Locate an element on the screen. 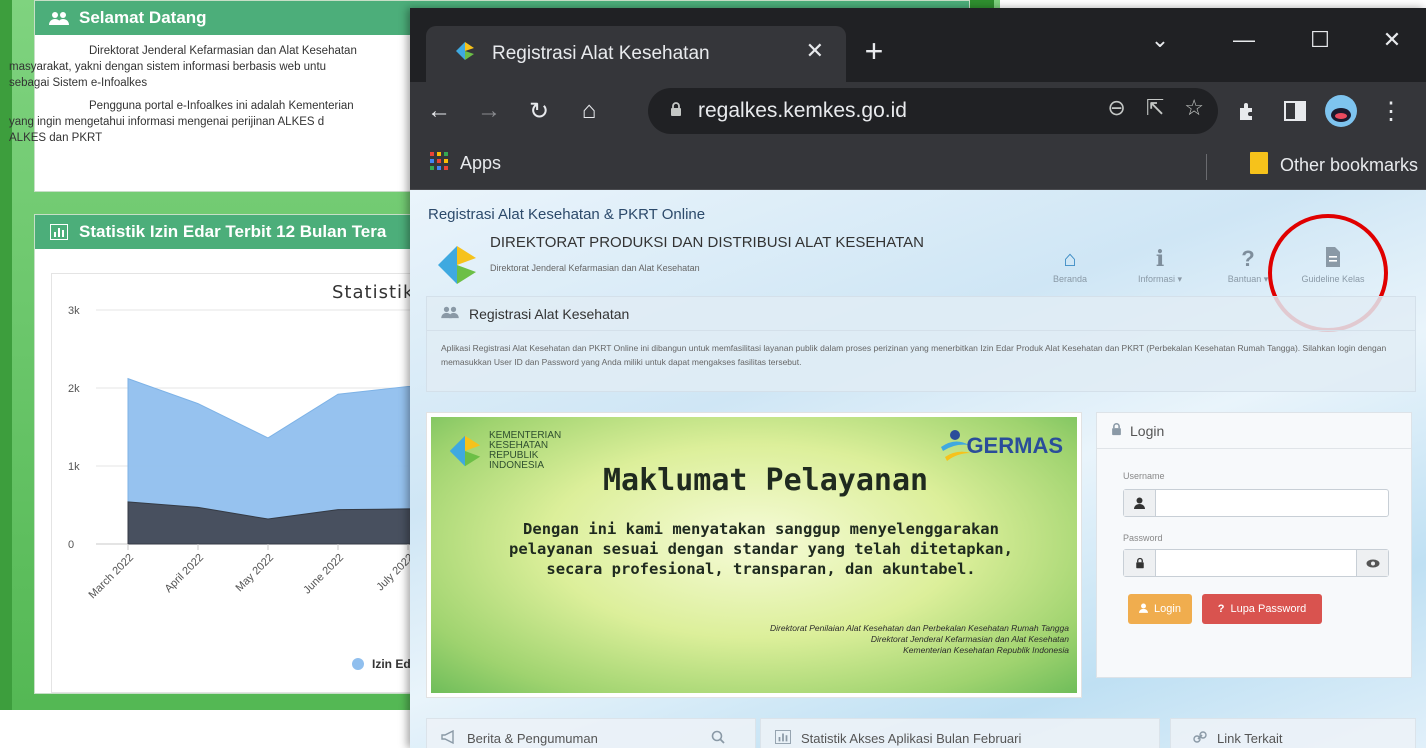 The image size is (1426, 748). stats-title: Statistik Izin Edar Terbit 12 Bulan Tera is located at coordinates (233, 231).